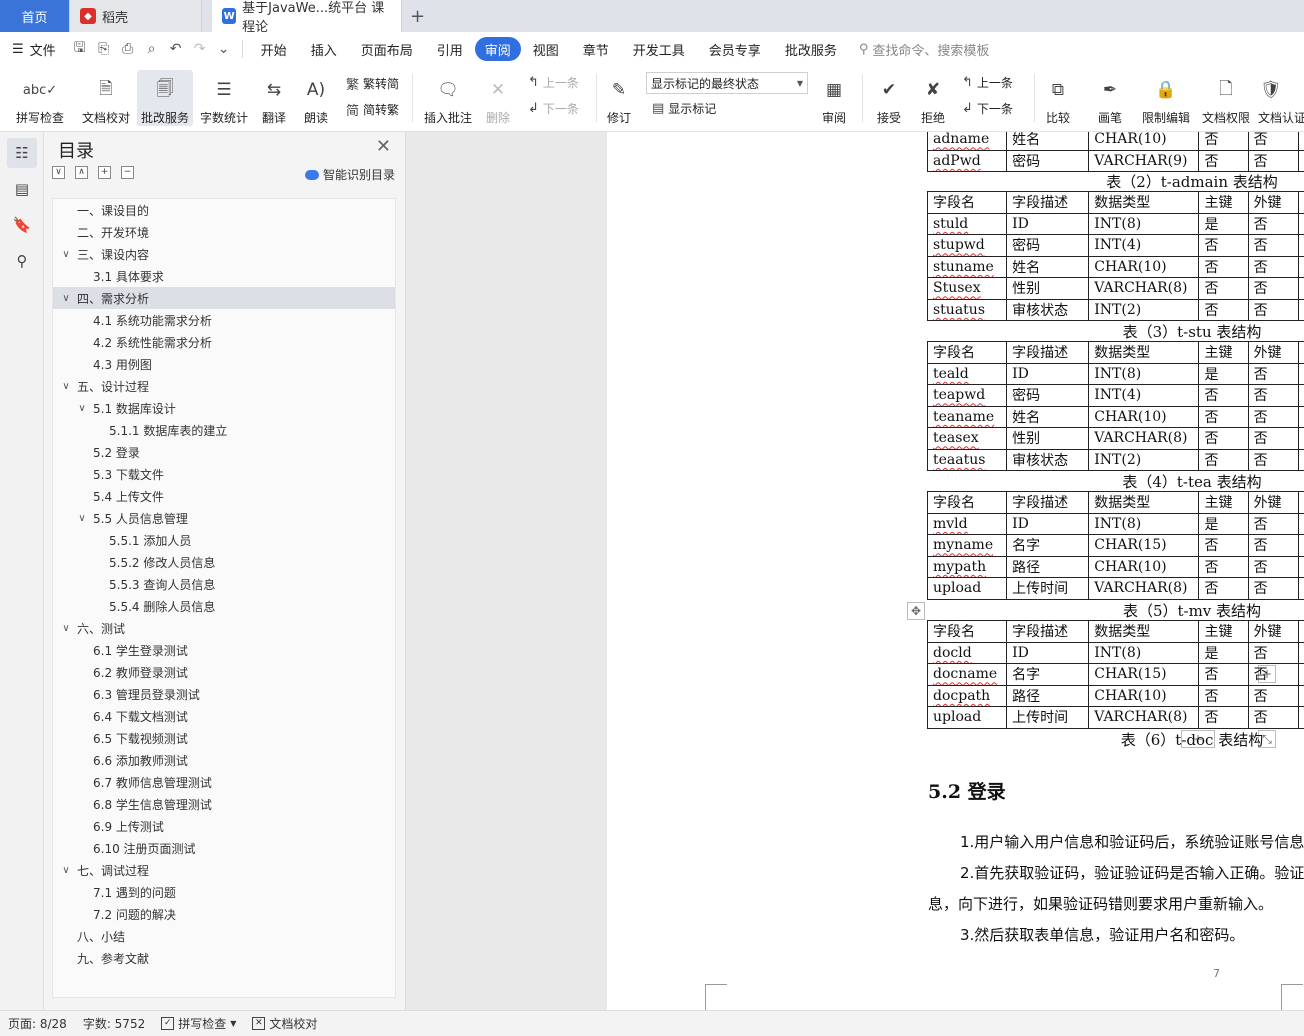  I want to click on table-move-handle-icon: ✥, so click(916, 611).